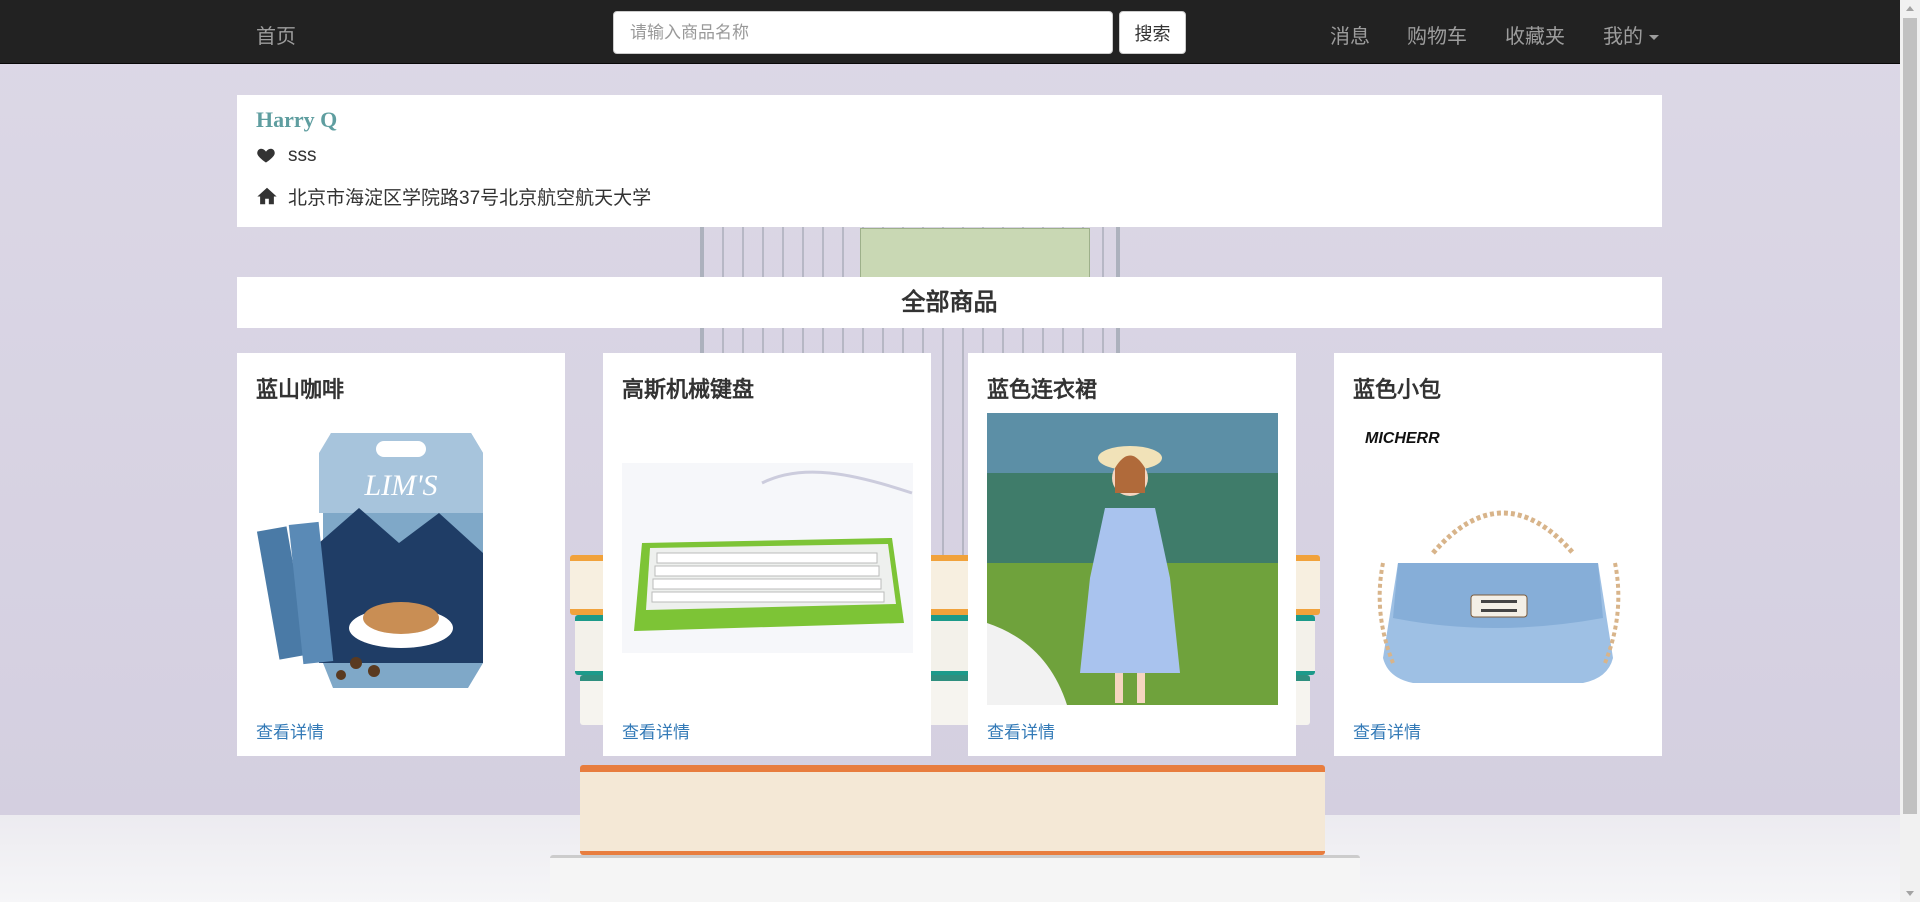 The height and width of the screenshot is (902, 1920). What do you see at coordinates (863, 32) in the screenshot?
I see `search-input` at bounding box center [863, 32].